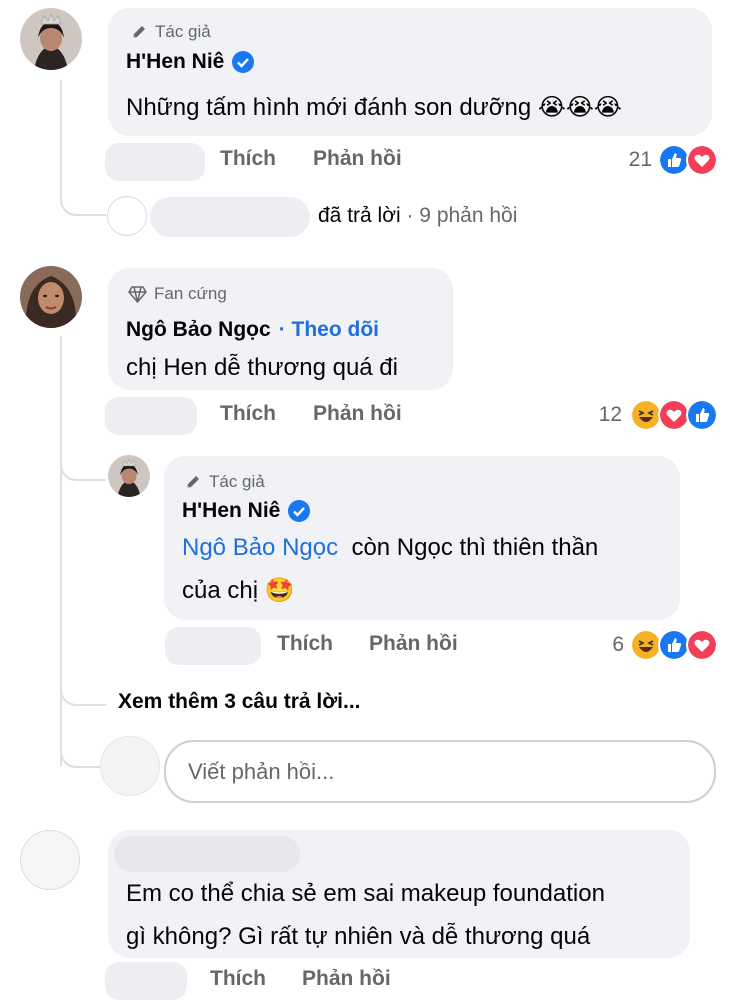  Describe the element at coordinates (262, 367) in the screenshot. I see `comment-text: chị Hen dễ thương quá đi` at that location.